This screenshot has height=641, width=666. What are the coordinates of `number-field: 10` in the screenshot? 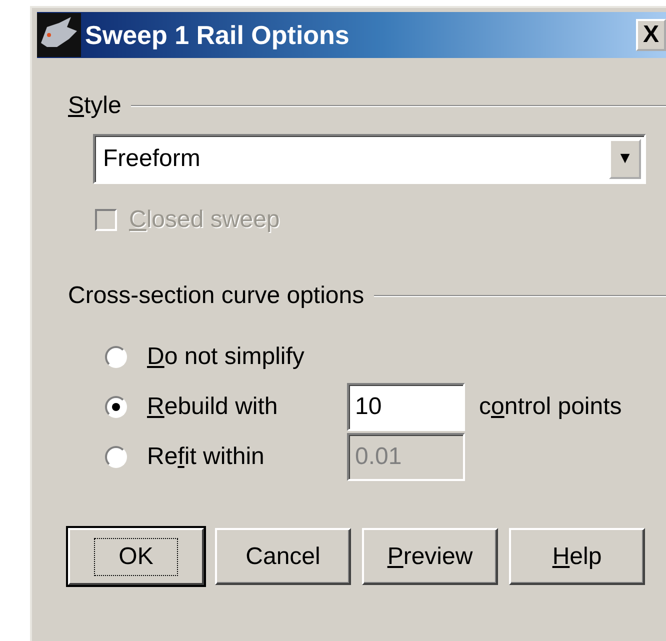 It's located at (406, 407).